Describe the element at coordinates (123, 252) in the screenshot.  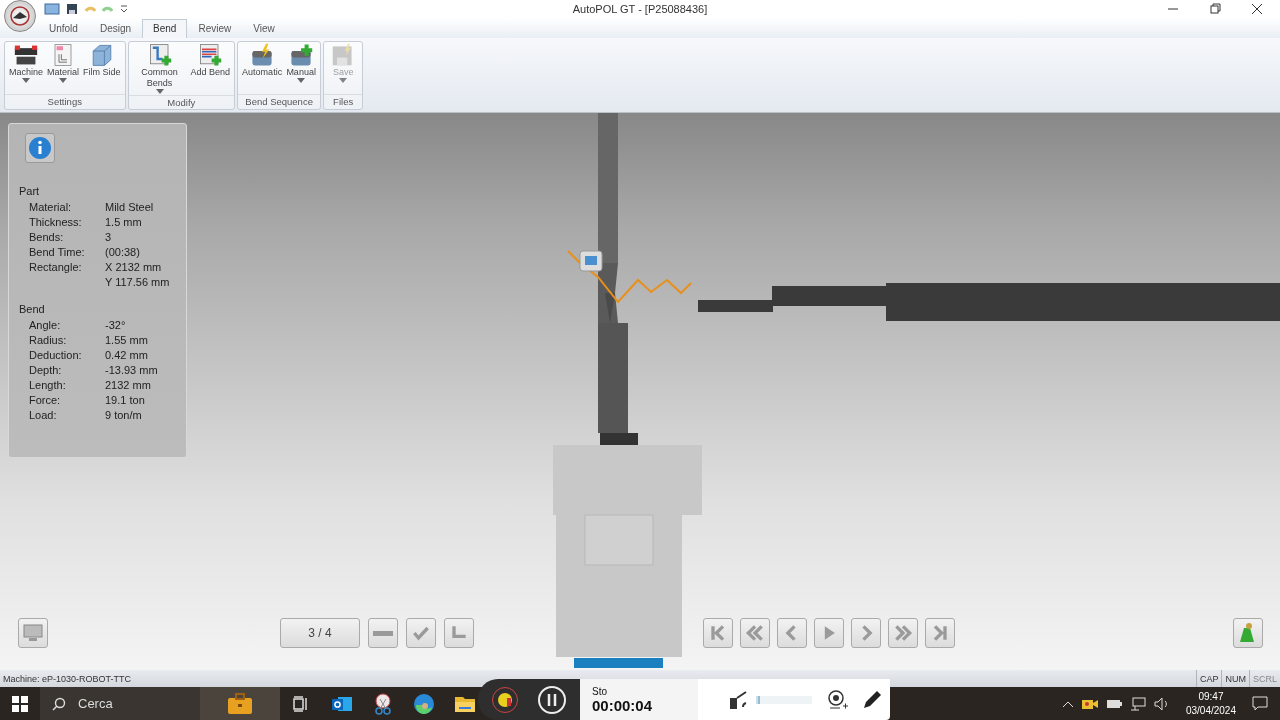
I see `property-value: (00:38)` at that location.